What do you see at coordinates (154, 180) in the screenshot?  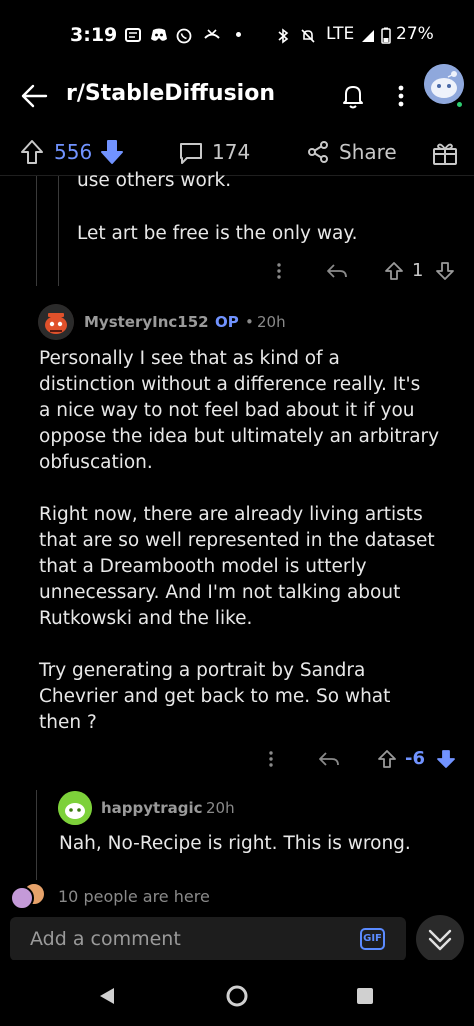 I see `comment-text: use others work.` at bounding box center [154, 180].